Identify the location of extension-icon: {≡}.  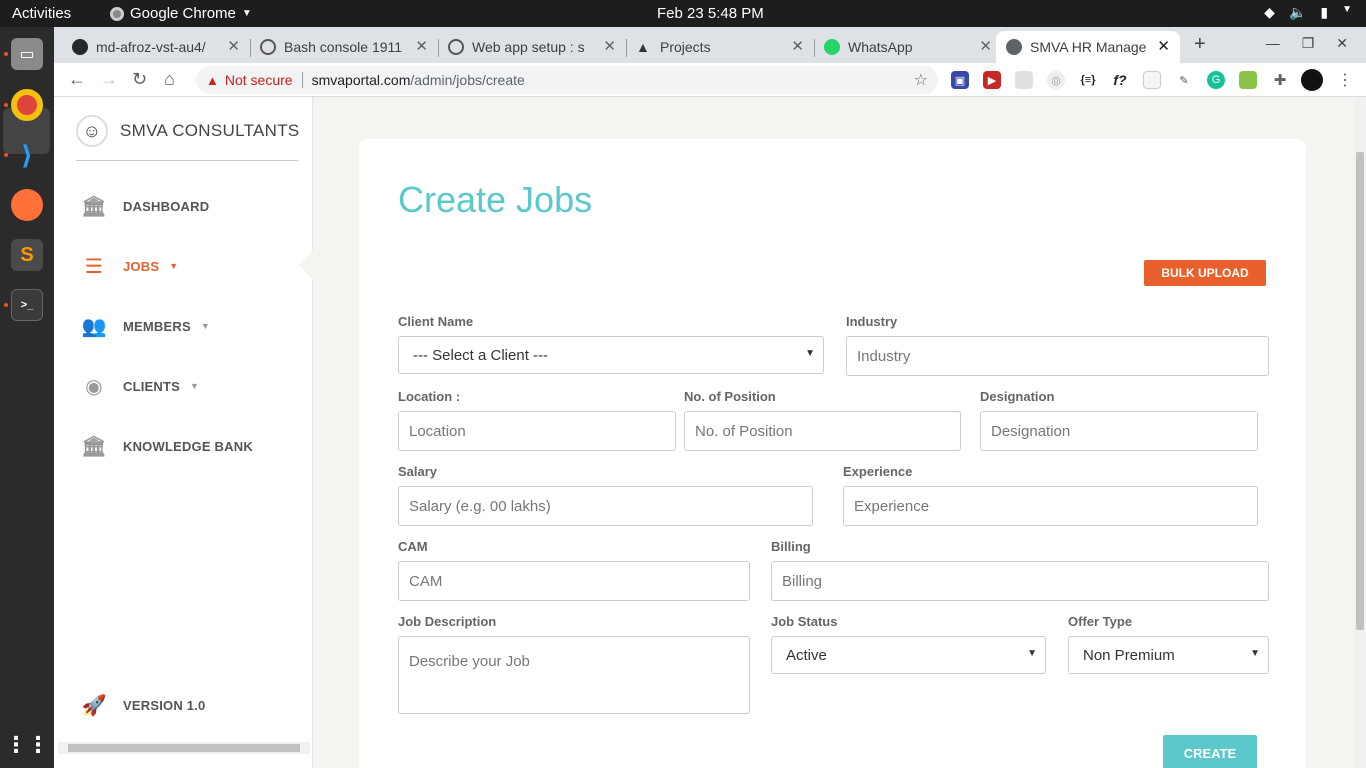
(1088, 80).